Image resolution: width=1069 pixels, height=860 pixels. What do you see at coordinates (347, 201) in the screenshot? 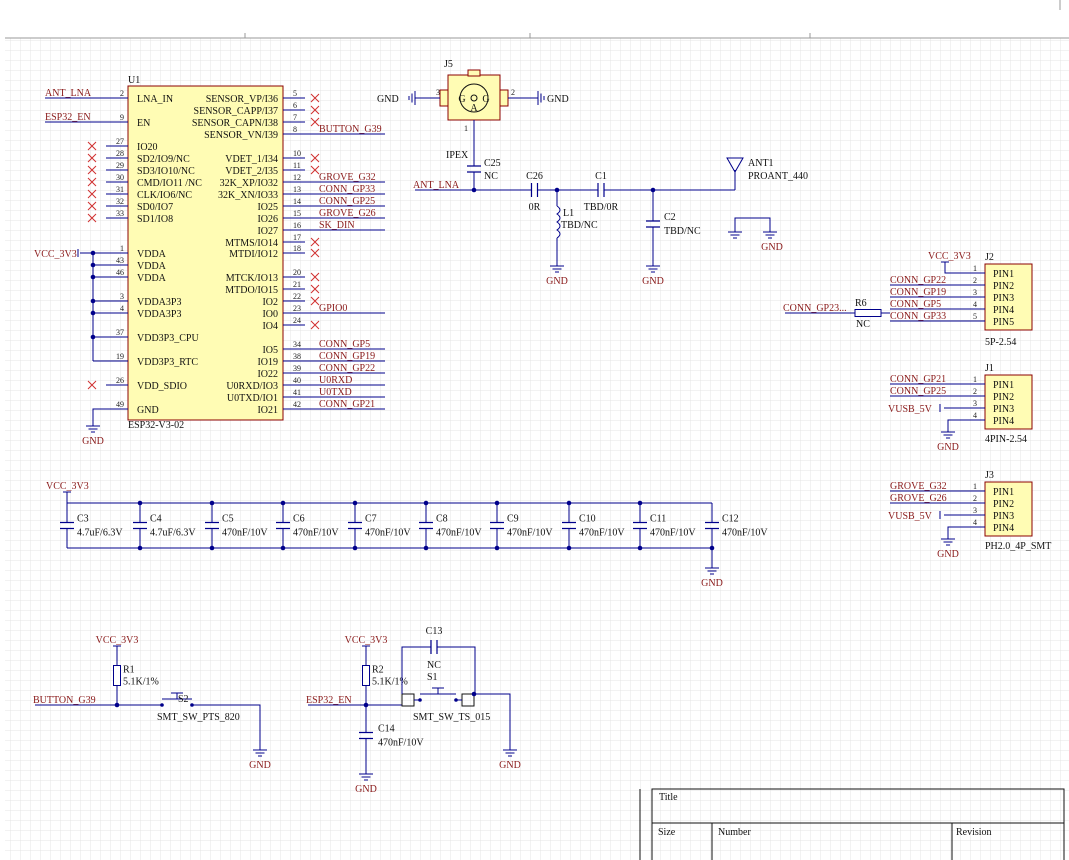
I see `net-label: CONN_GP25` at bounding box center [347, 201].